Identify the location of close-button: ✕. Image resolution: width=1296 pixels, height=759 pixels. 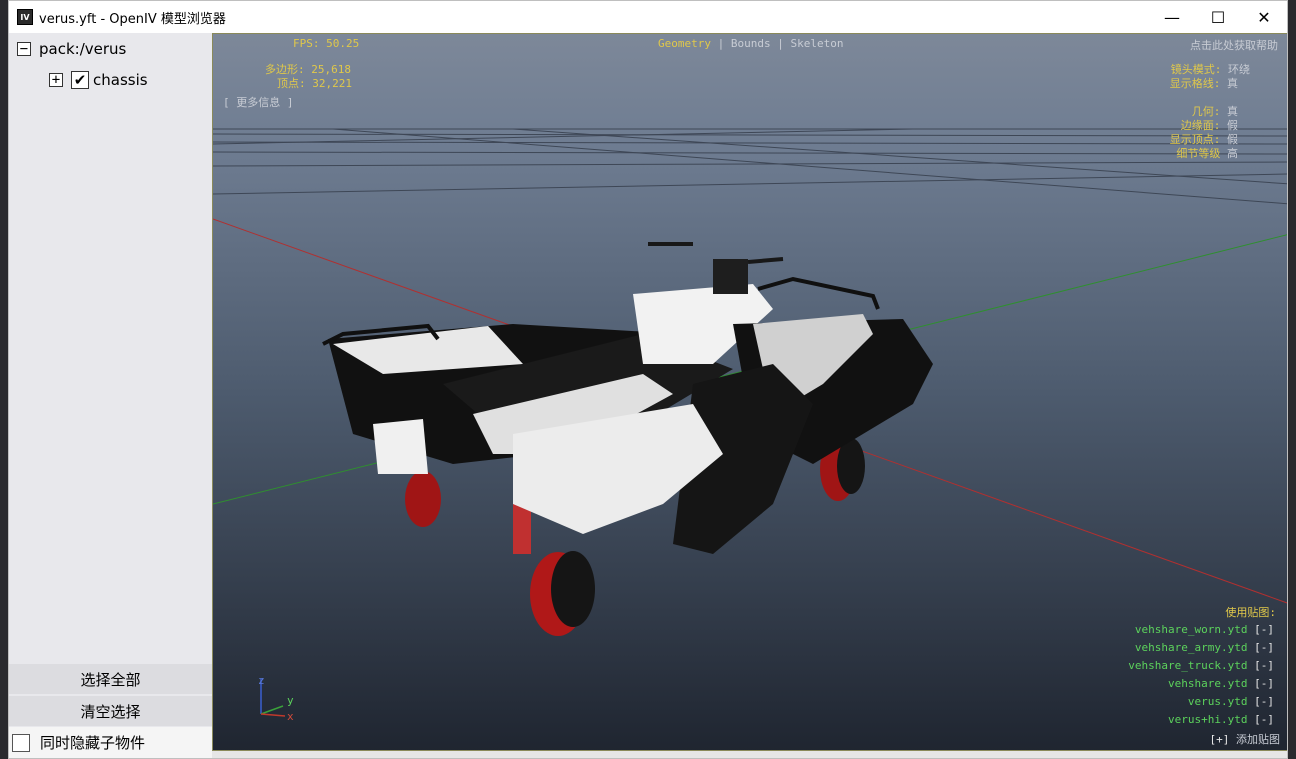
(1264, 17).